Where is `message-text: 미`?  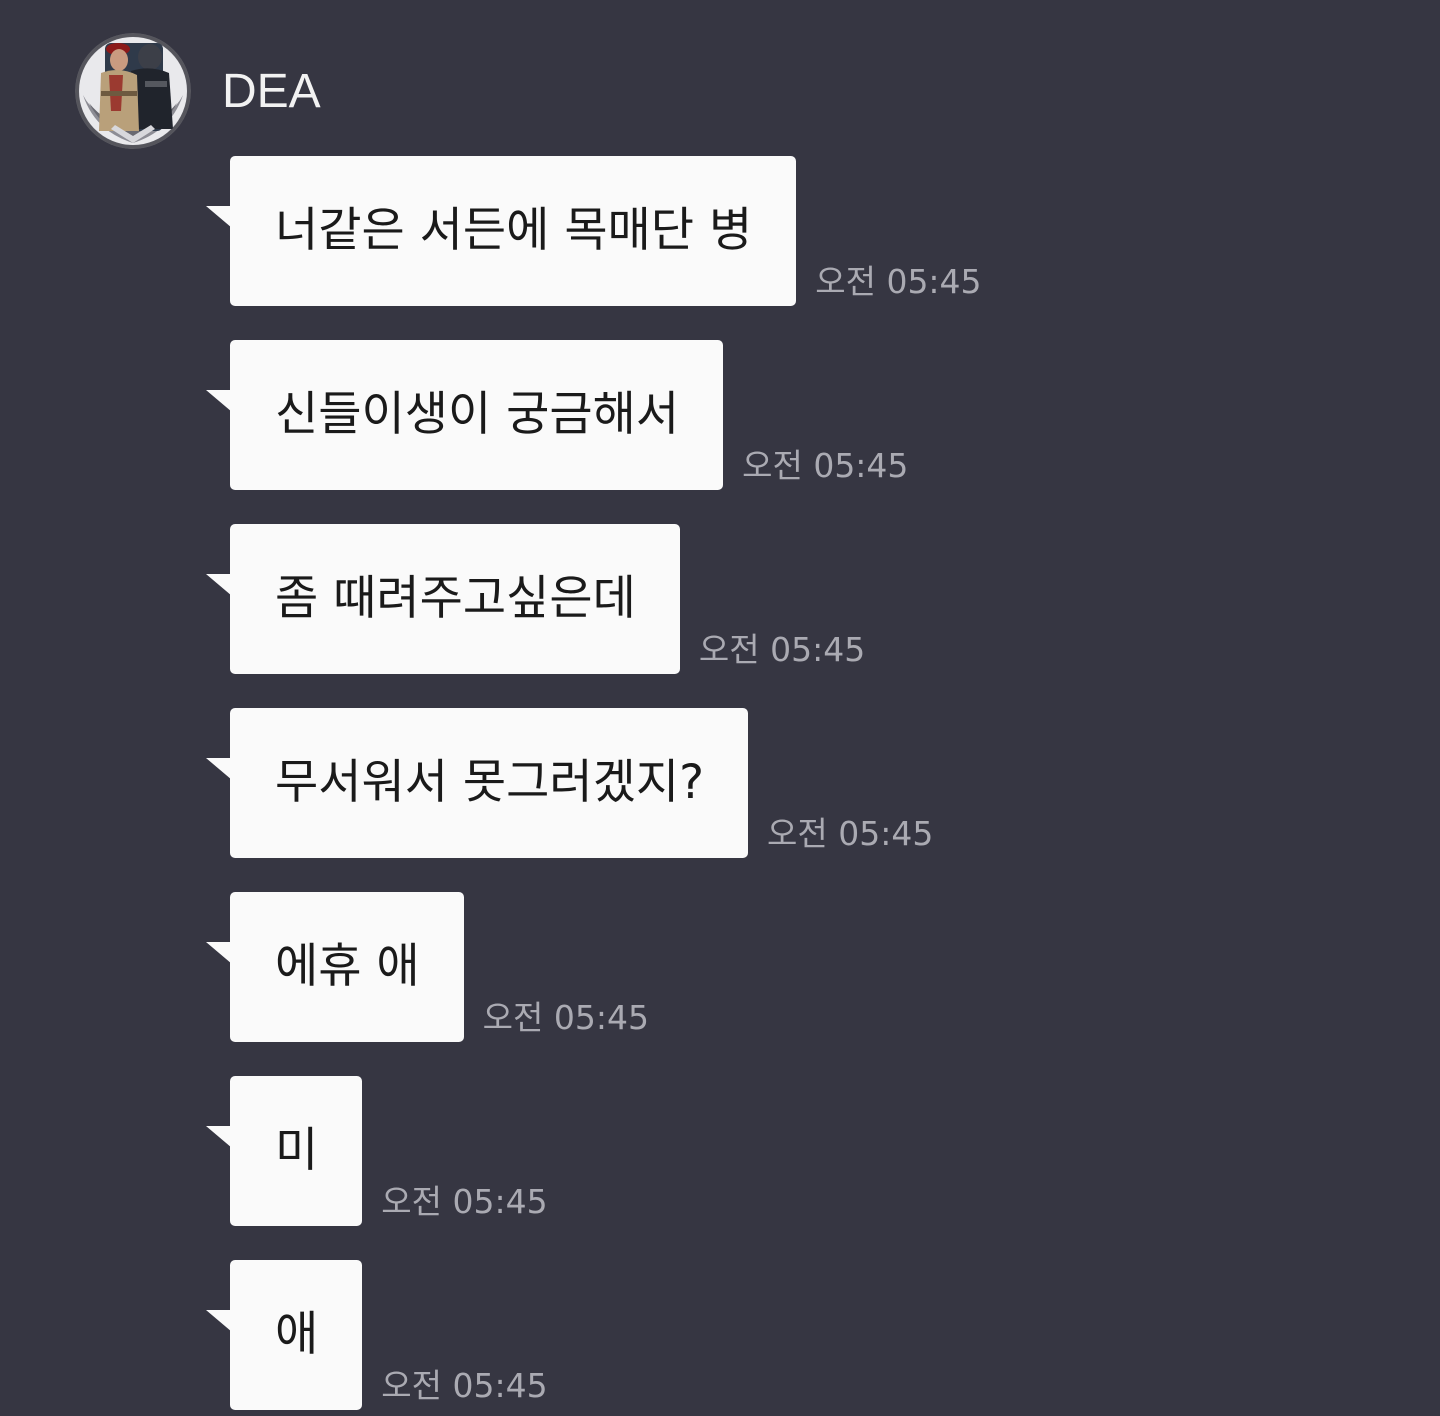 message-text: 미 is located at coordinates (297, 1150).